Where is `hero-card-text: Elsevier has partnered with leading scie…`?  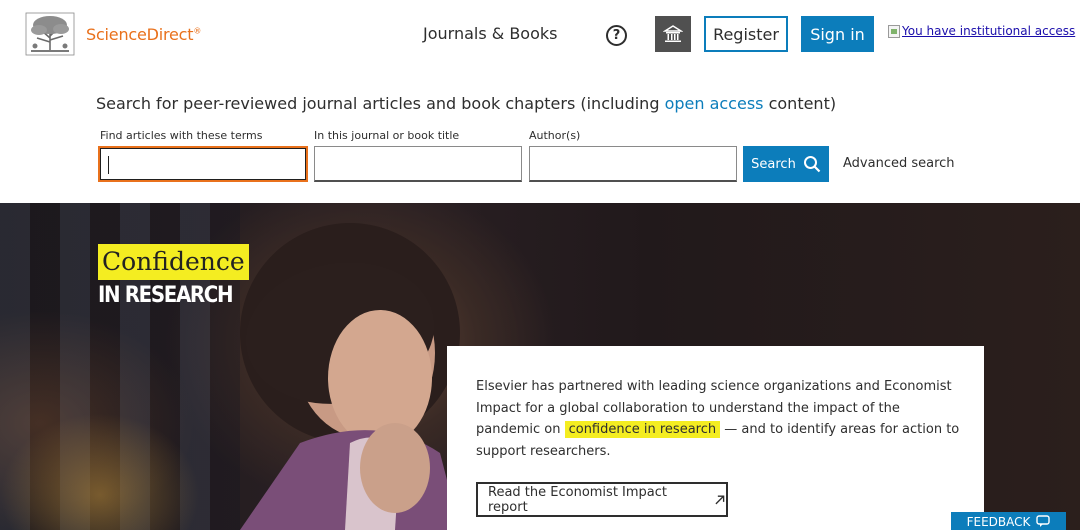
hero-card-text: Elsevier has partnered with leading scie… is located at coordinates (721, 419).